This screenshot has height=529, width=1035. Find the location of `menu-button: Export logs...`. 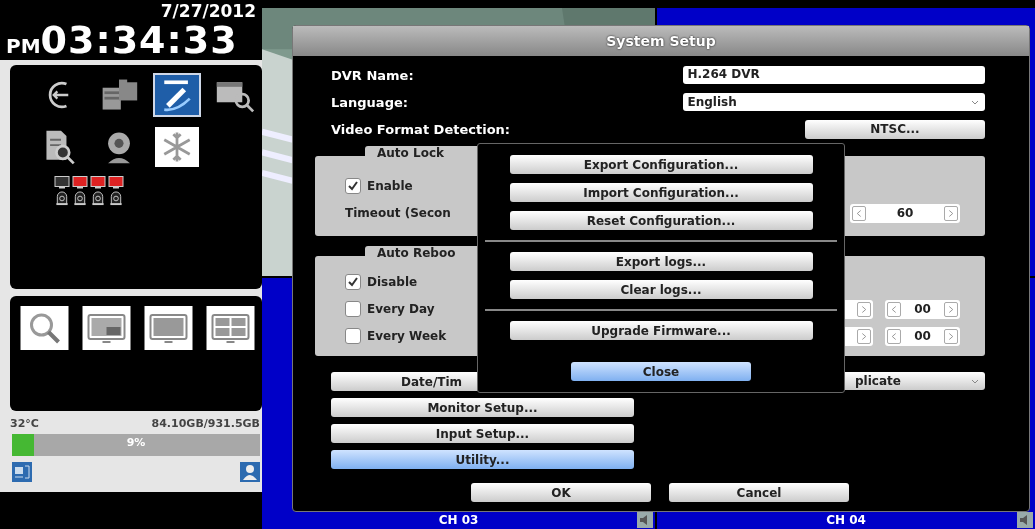

menu-button: Export logs... is located at coordinates (661, 261).